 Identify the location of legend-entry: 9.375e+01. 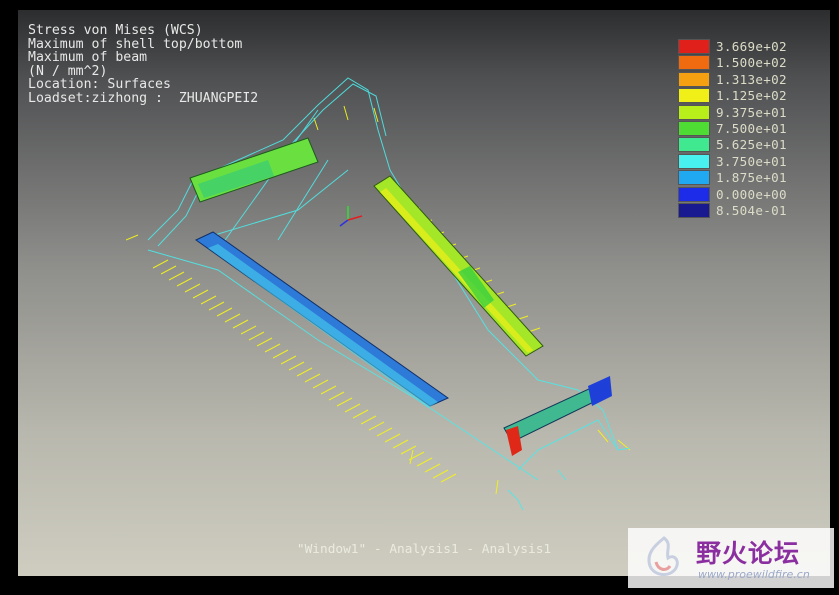
(753, 112).